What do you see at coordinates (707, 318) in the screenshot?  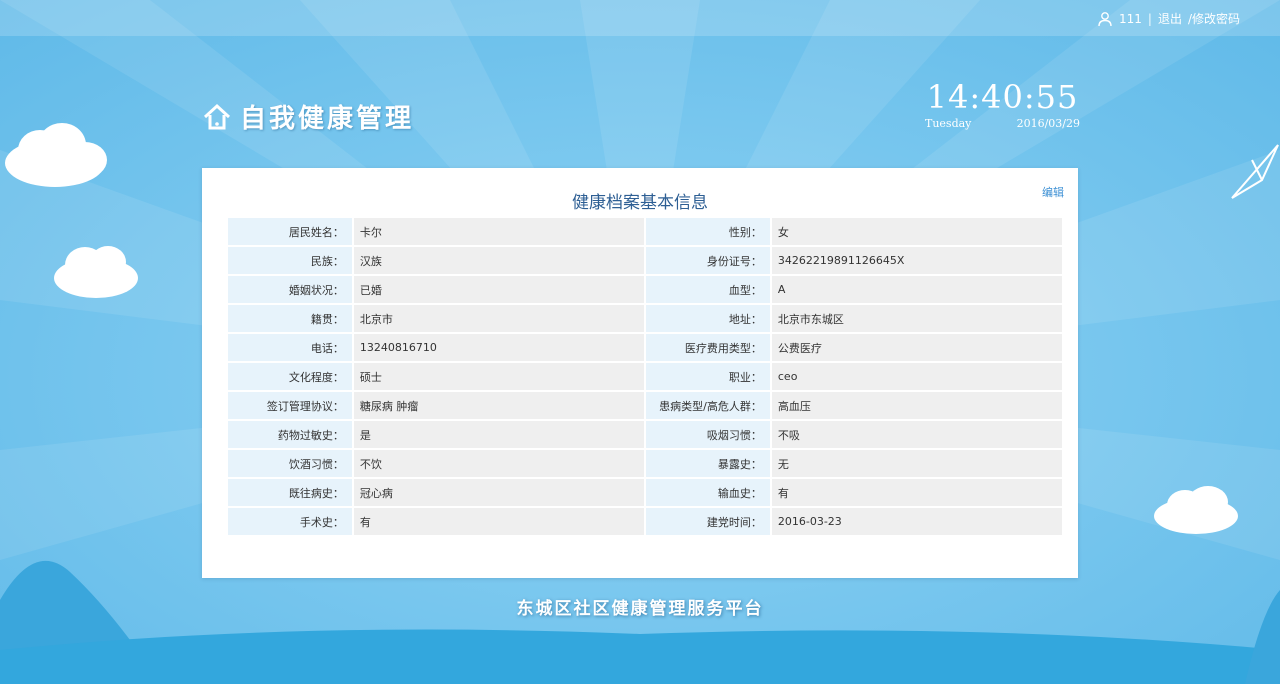 I see `field-label: 地址：` at bounding box center [707, 318].